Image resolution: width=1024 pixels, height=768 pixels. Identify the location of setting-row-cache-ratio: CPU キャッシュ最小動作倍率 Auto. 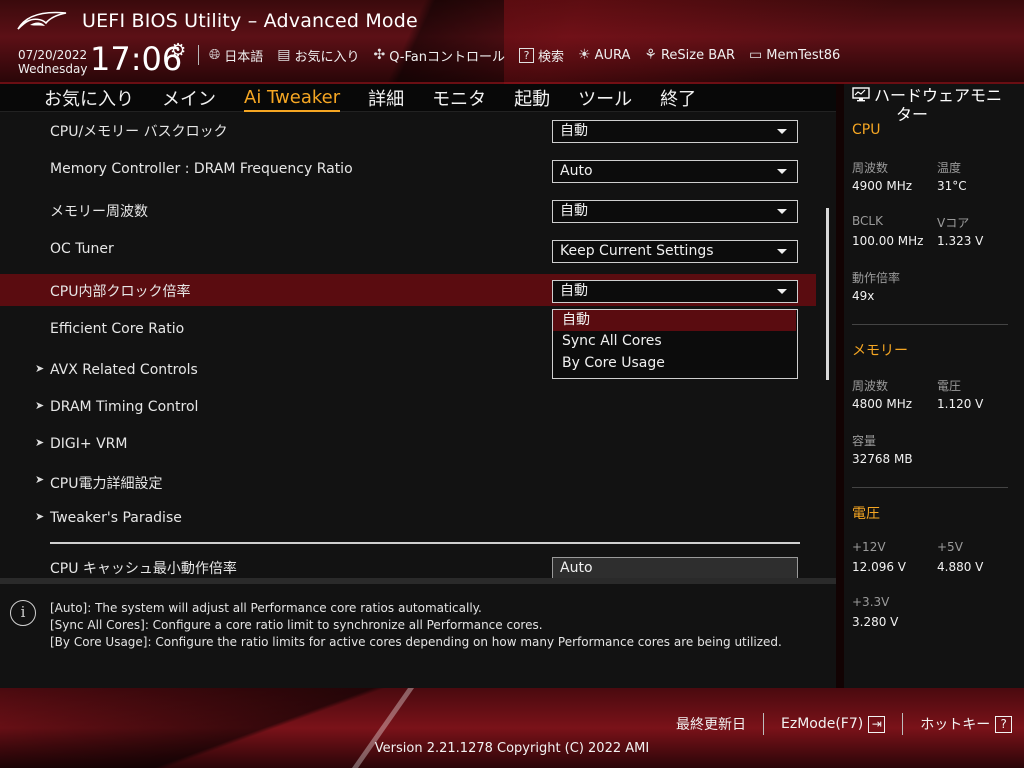
(408, 564).